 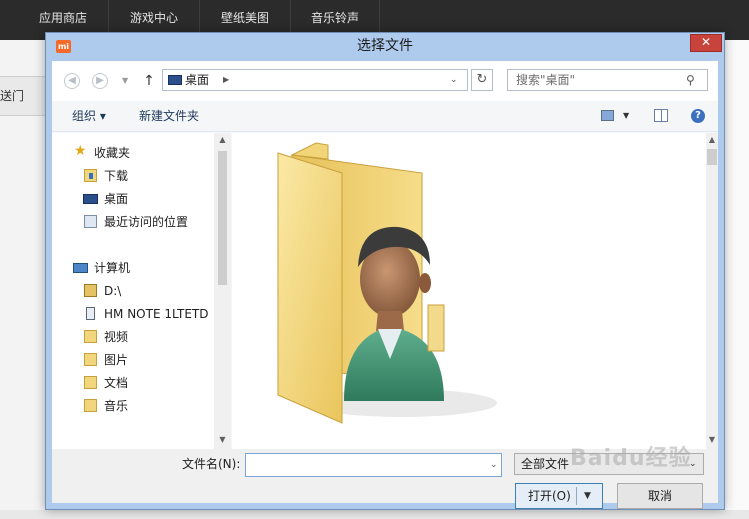 What do you see at coordinates (100, 81) in the screenshot?
I see `forward-icon: ▶` at bounding box center [100, 81].